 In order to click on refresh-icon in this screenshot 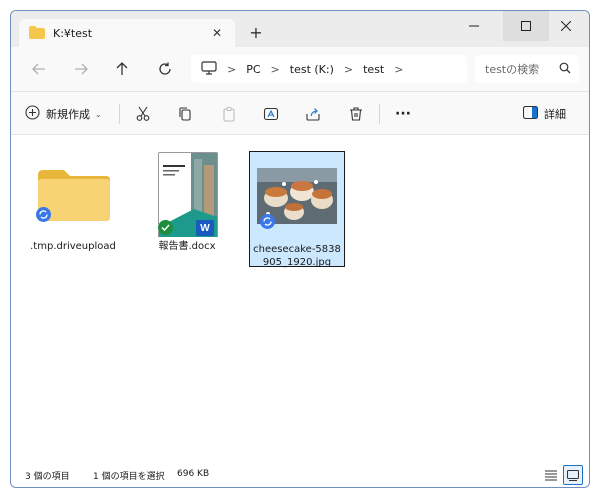, I will do `click(165, 69)`.